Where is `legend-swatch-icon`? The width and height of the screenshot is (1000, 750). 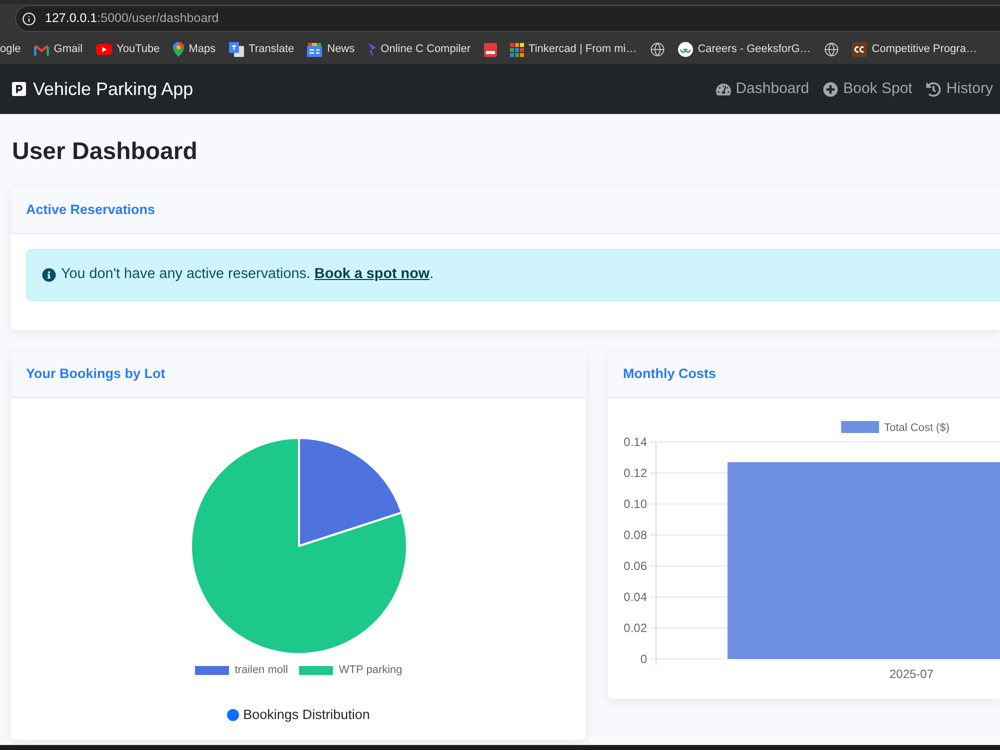
legend-swatch-icon is located at coordinates (860, 427).